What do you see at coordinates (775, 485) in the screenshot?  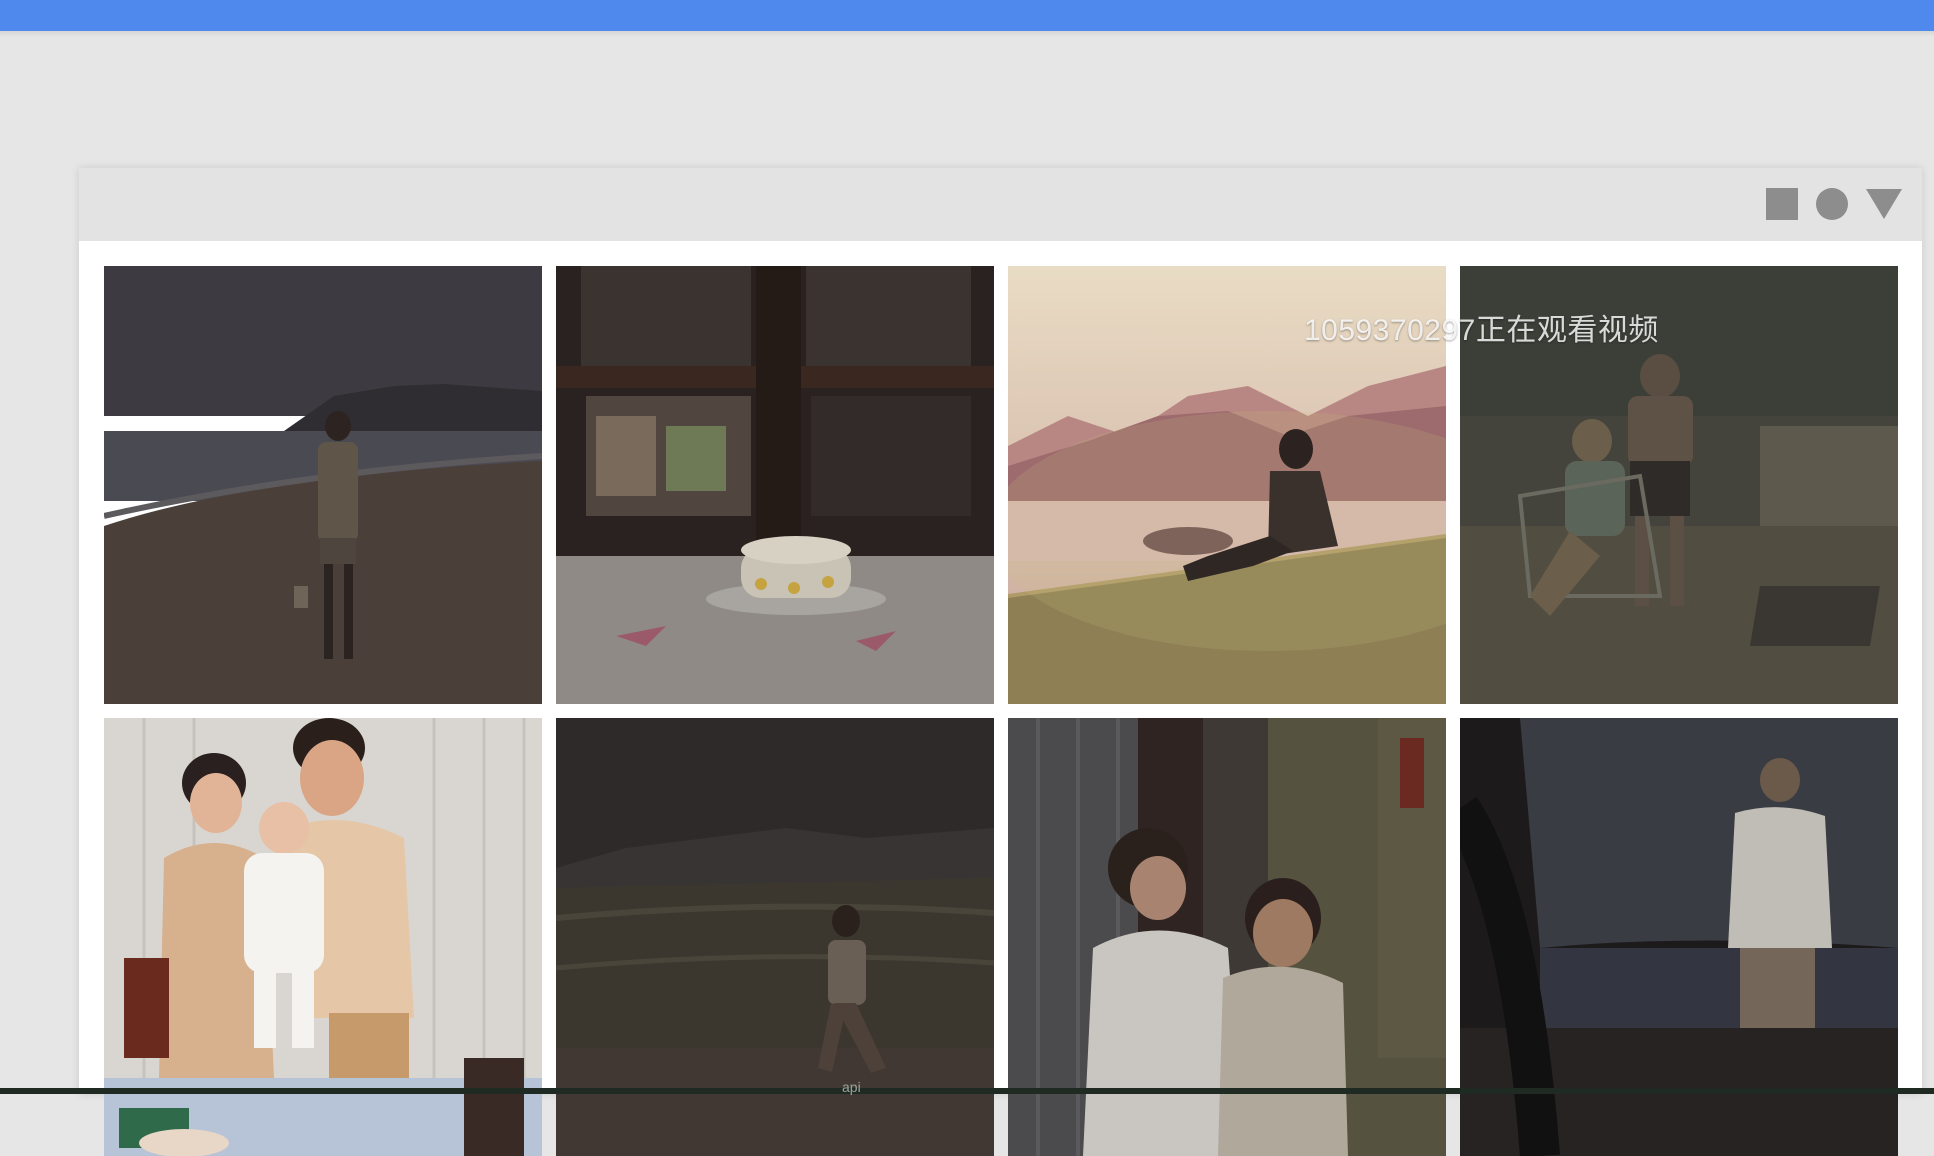 I see `photo-thumbnail-cake` at bounding box center [775, 485].